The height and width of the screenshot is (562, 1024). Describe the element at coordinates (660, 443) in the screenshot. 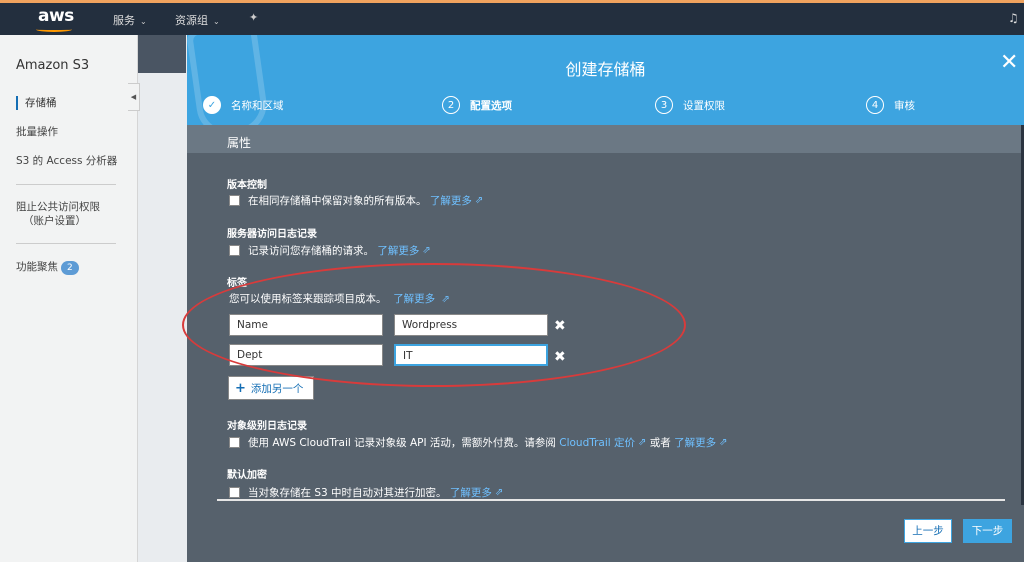

I see `or-text: 或者` at that location.